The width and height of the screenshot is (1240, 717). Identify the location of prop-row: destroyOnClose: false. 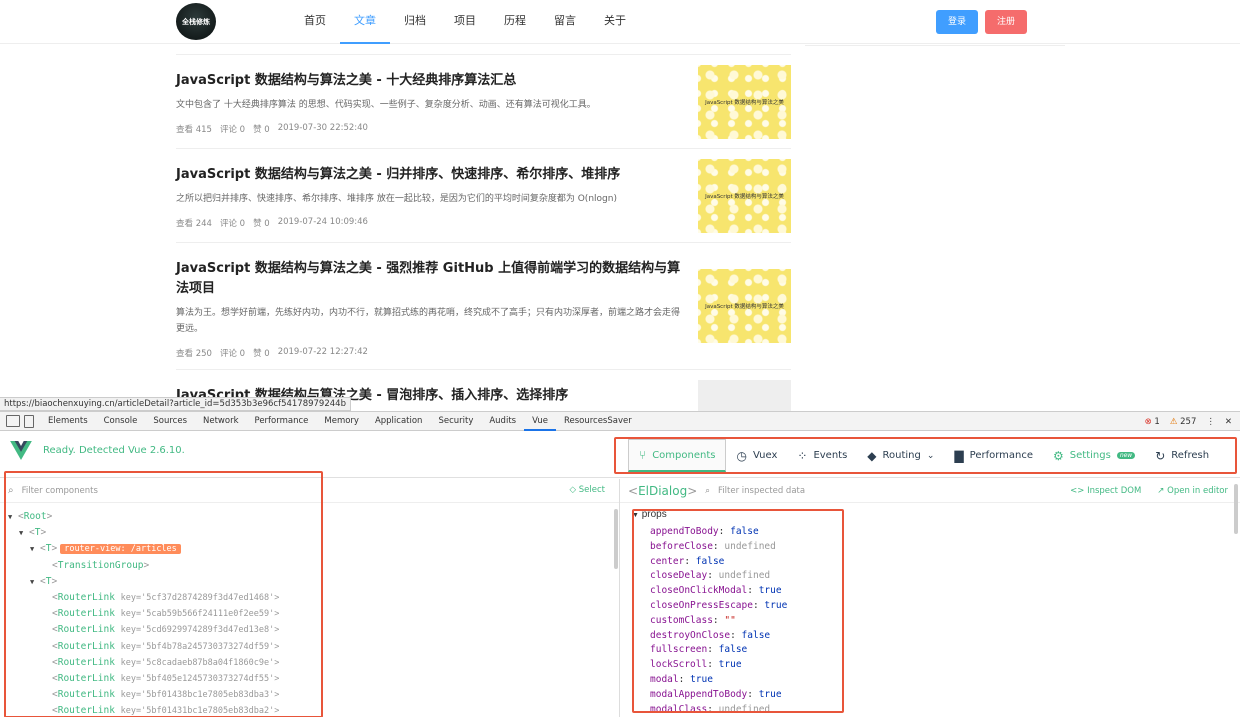
(936, 636).